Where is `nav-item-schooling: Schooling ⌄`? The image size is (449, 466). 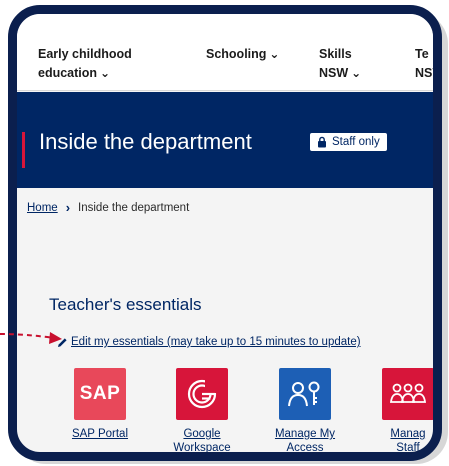 nav-item-schooling: Schooling ⌄ is located at coordinates (242, 54).